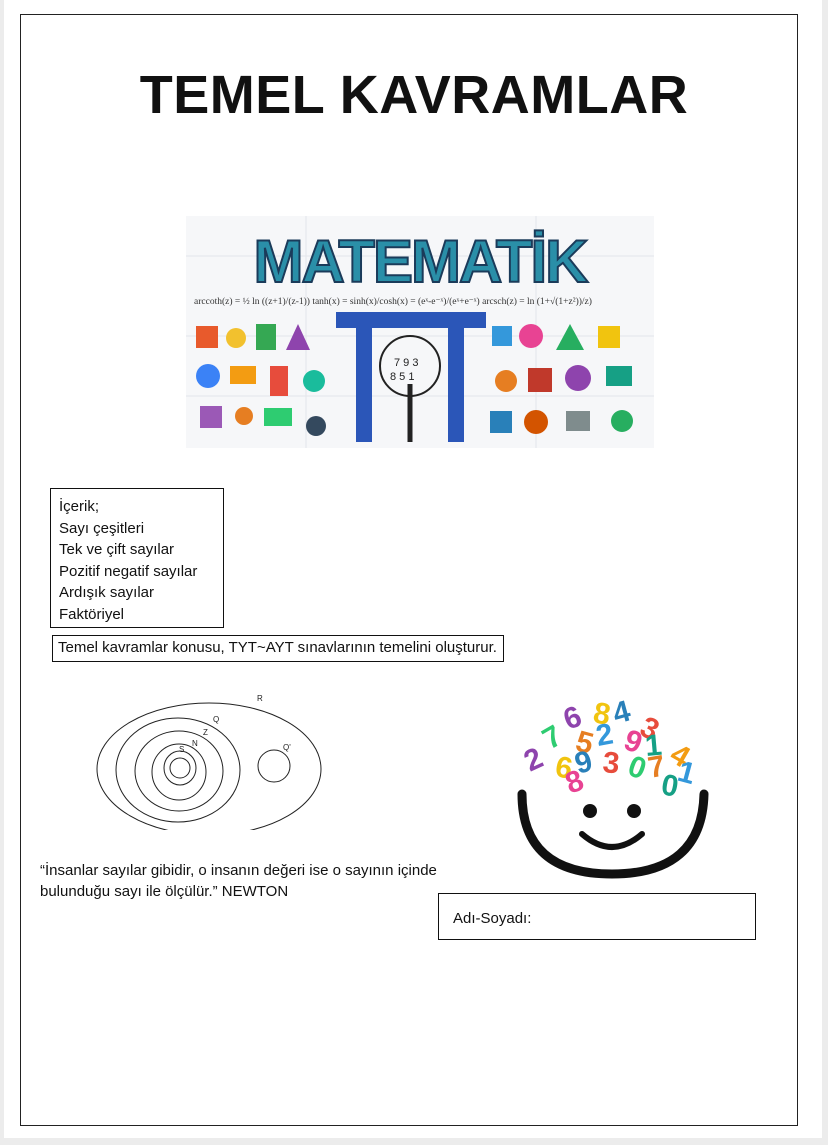 This screenshot has width=828, height=1145. I want to click on set-q-prime-ellipse, so click(274, 766).